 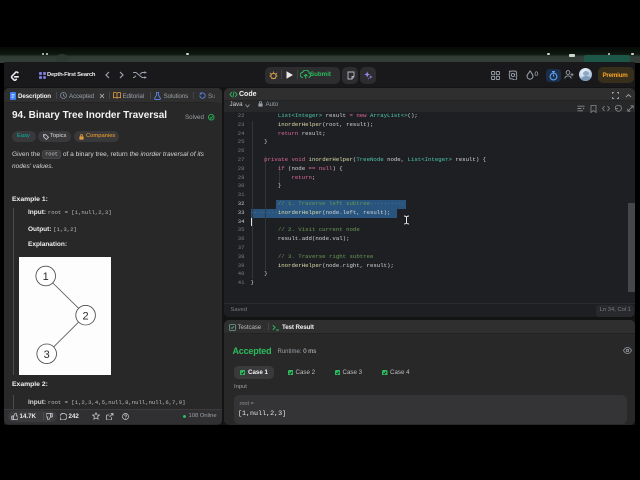 I want to click on svg-text: 1, so click(x=45, y=277).